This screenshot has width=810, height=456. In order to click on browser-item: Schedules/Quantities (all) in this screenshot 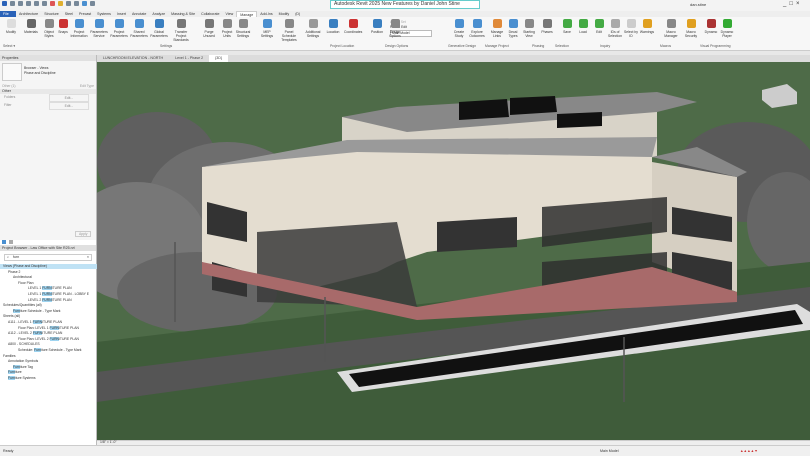, I will do `click(22, 305)`.